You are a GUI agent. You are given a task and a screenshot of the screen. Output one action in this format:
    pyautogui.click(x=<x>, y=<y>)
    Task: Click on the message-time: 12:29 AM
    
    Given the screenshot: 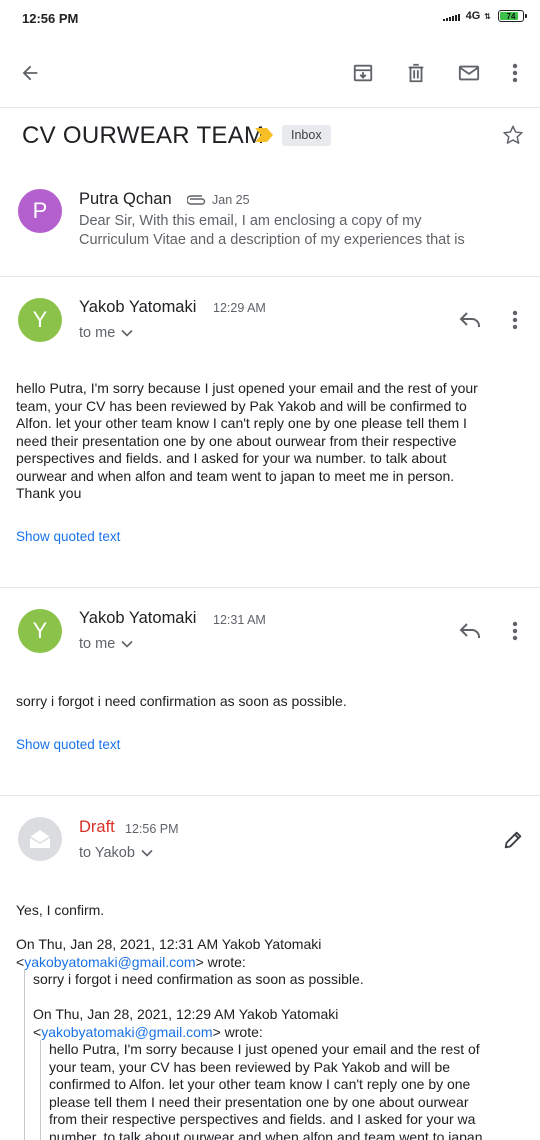 What is the action you would take?
    pyautogui.click(x=239, y=308)
    